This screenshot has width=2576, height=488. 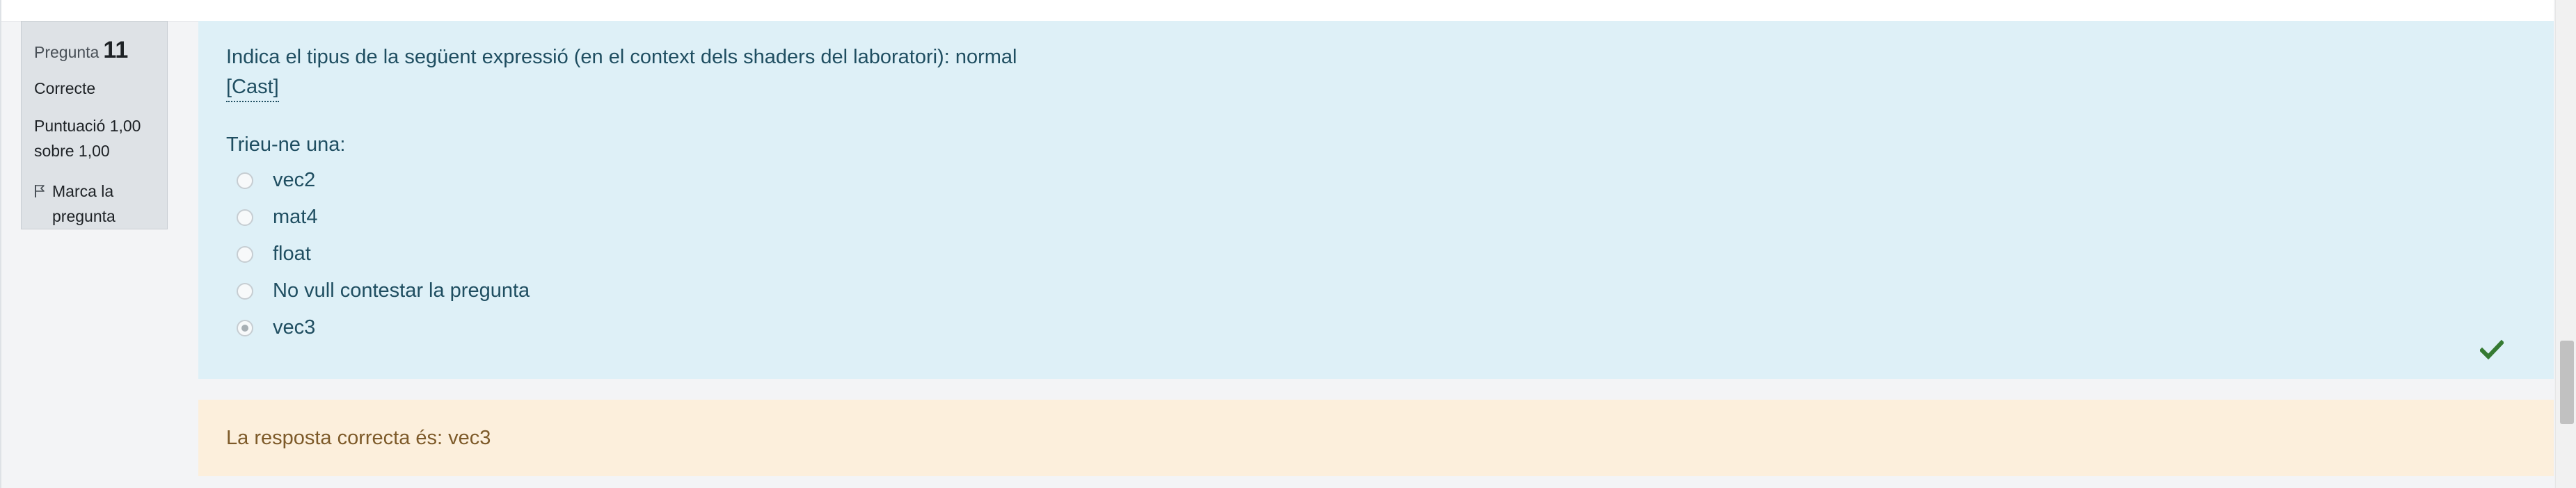 What do you see at coordinates (294, 180) in the screenshot?
I see `answer-label: vec2` at bounding box center [294, 180].